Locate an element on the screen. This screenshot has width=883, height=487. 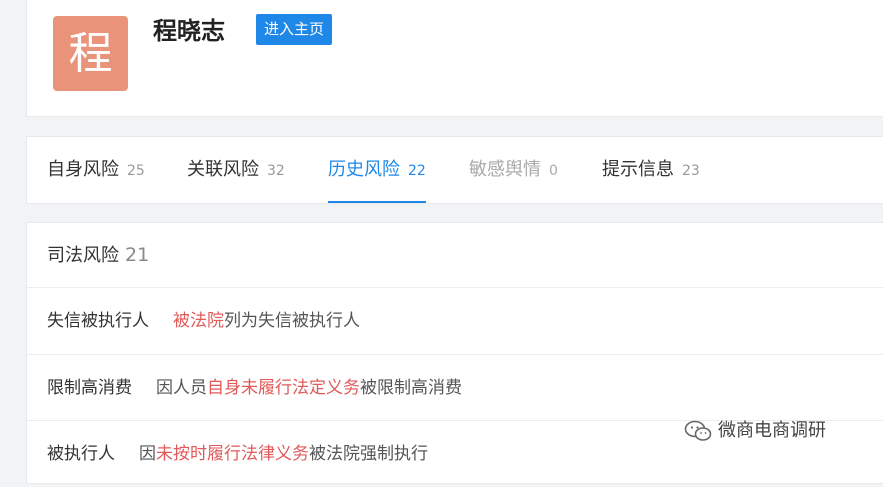
tab-count: 25 is located at coordinates (136, 171).